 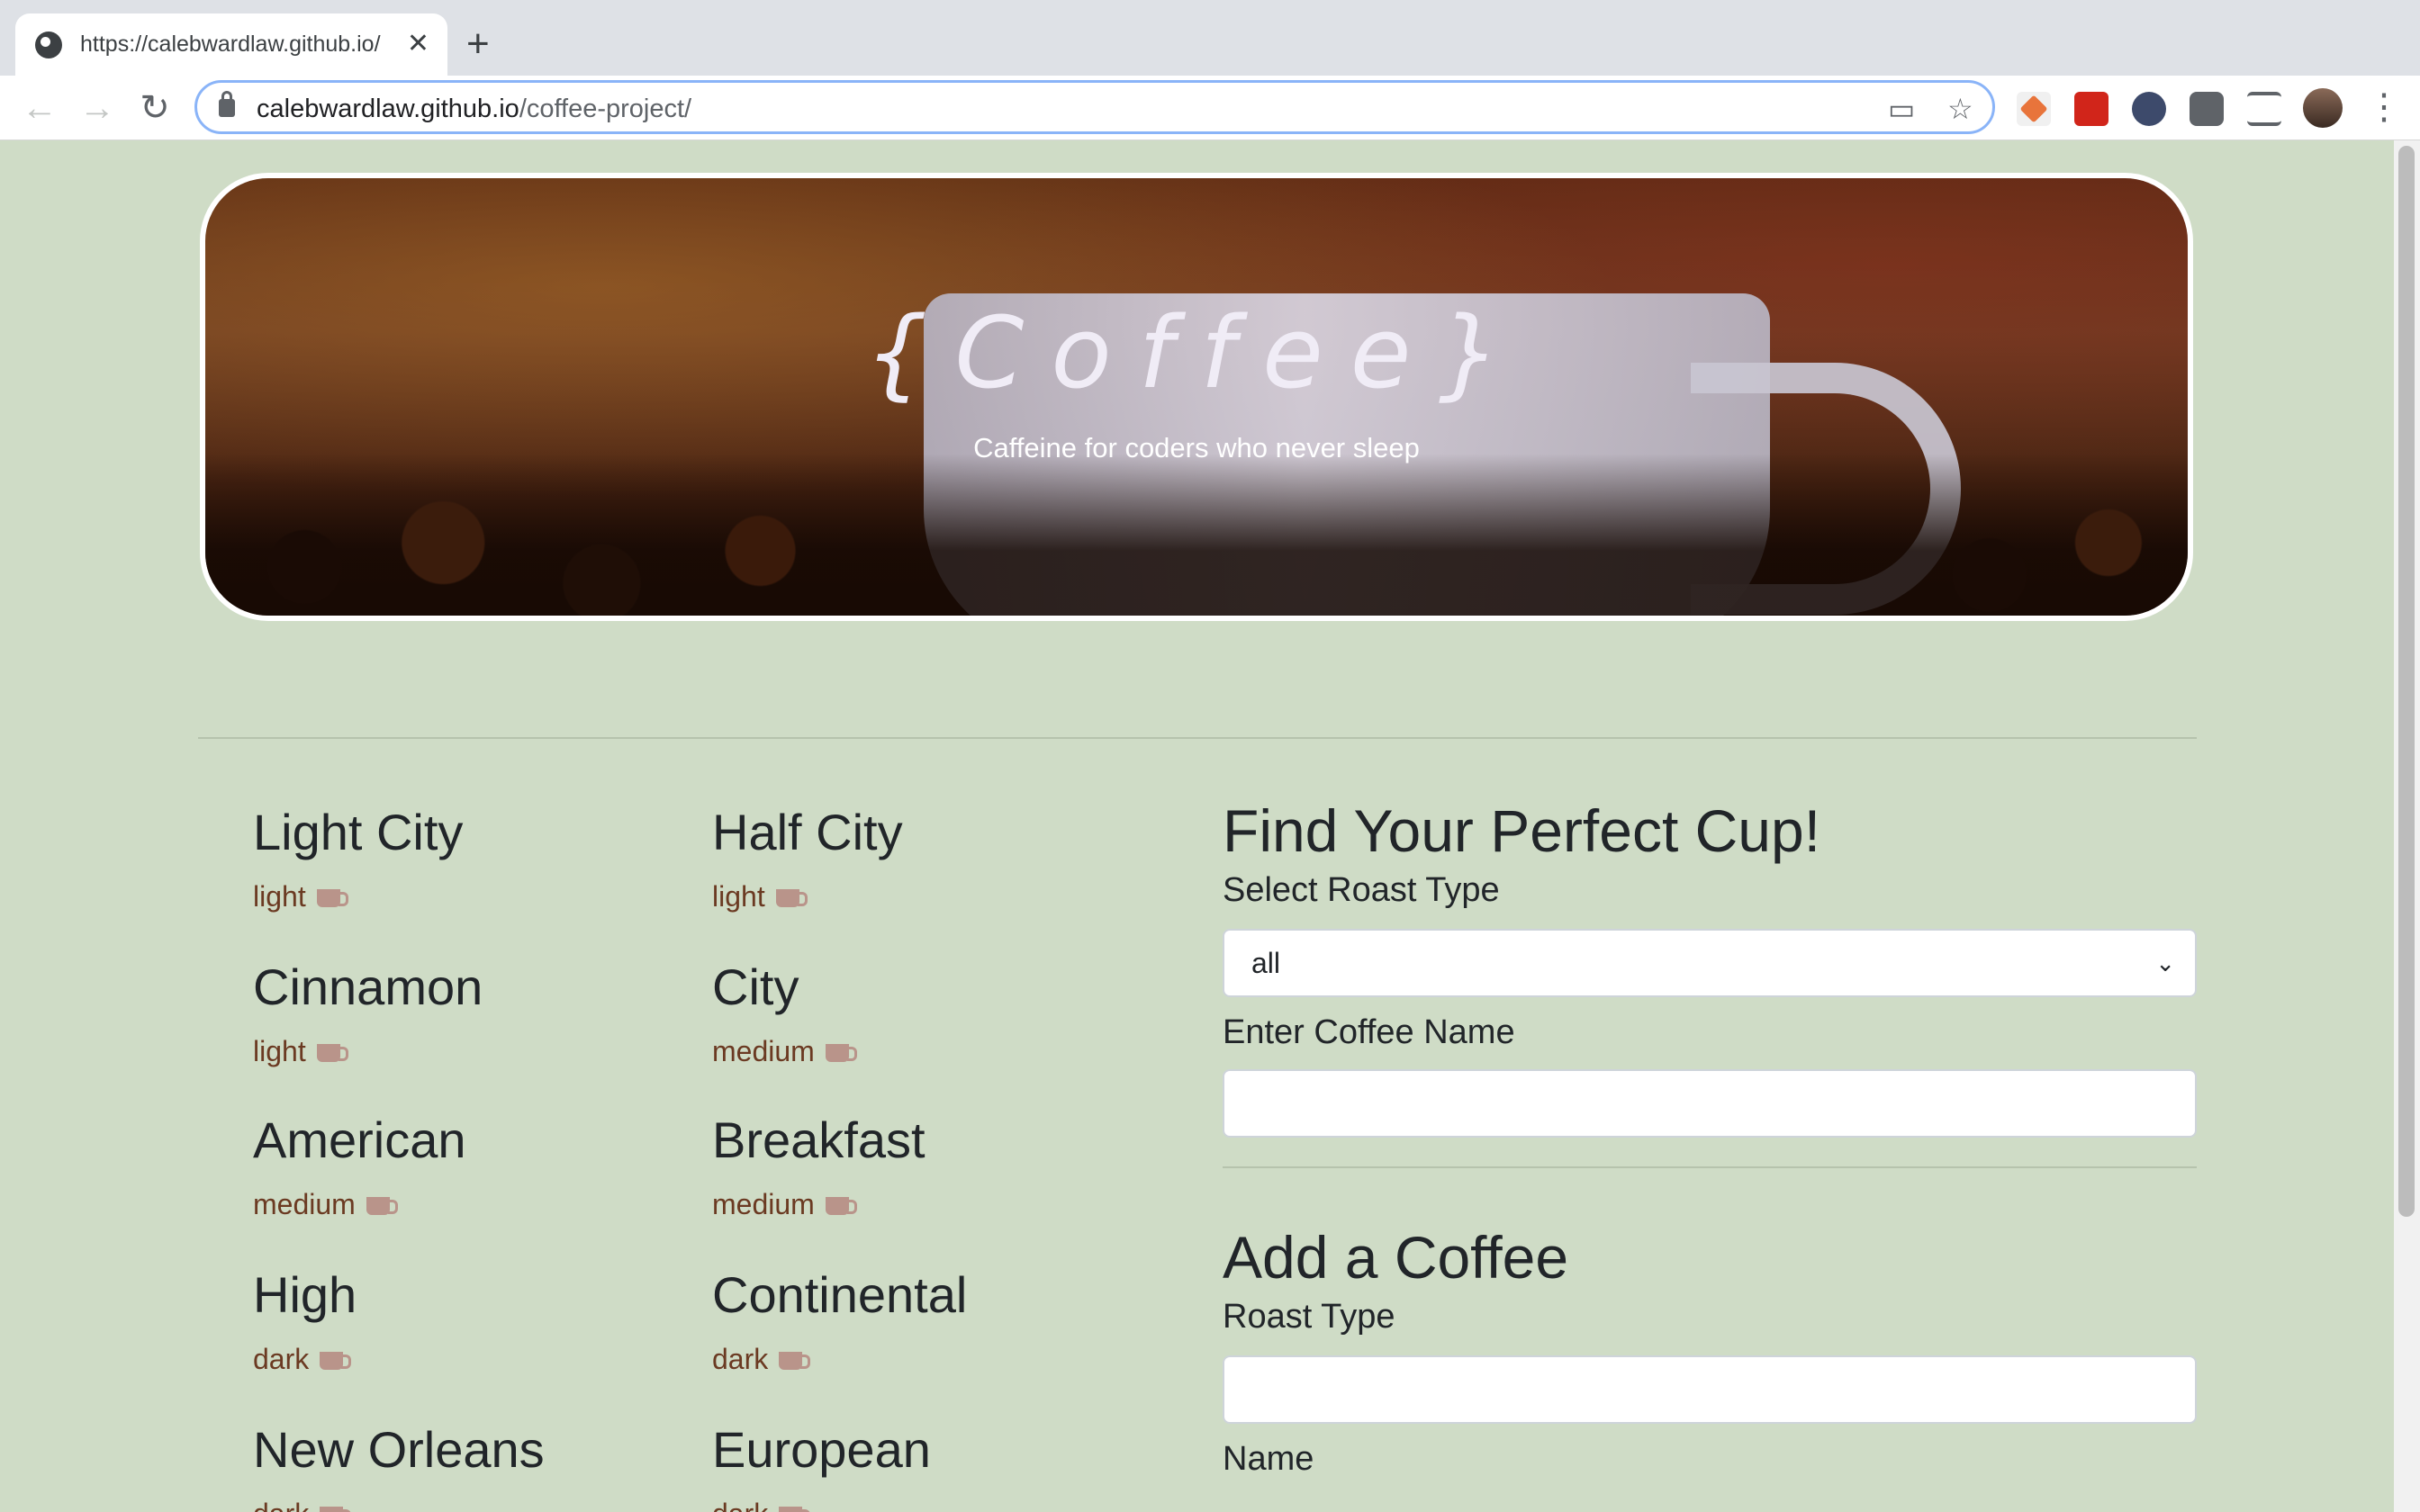 What do you see at coordinates (1901, 109) in the screenshot?
I see `cast-icon: ▭` at bounding box center [1901, 109].